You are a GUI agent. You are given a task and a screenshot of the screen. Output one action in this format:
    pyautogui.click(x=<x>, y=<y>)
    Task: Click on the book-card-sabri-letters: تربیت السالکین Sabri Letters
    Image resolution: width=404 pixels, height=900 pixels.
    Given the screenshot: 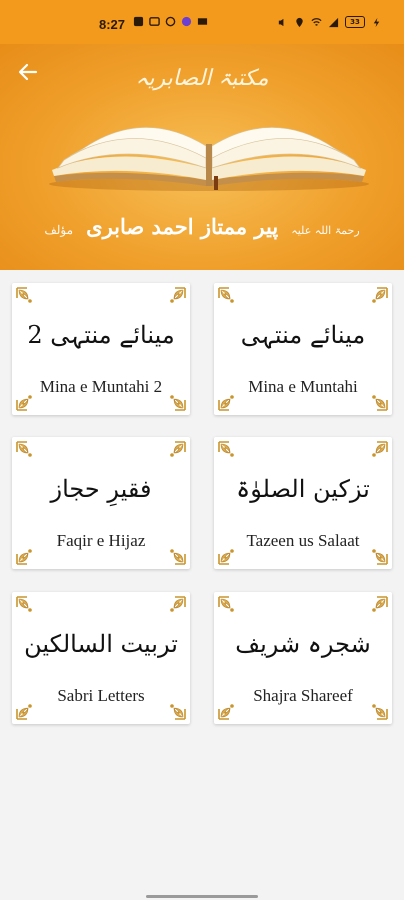 What is the action you would take?
    pyautogui.click(x=101, y=658)
    